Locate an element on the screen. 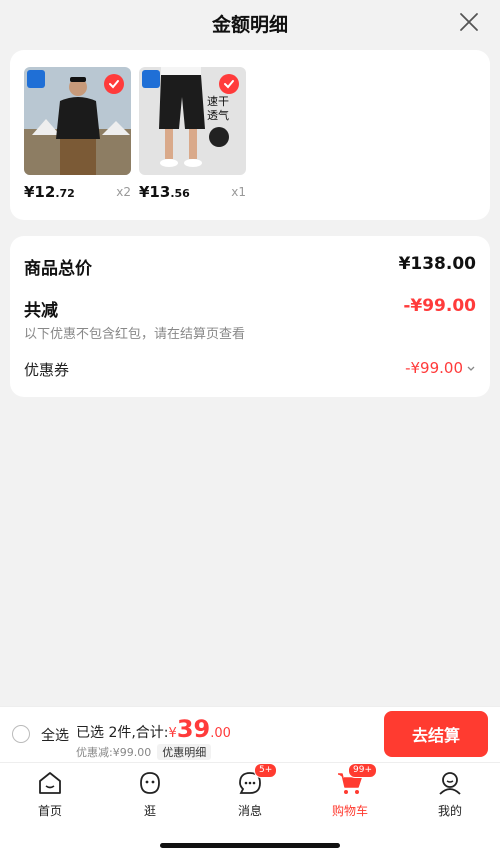 This screenshot has width=500, height=859. product-price: ¥12.72 is located at coordinates (49, 192).